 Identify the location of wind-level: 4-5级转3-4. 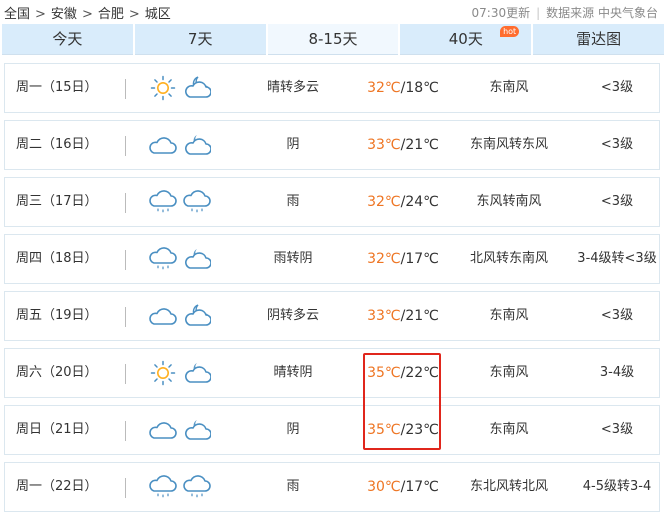
(617, 486).